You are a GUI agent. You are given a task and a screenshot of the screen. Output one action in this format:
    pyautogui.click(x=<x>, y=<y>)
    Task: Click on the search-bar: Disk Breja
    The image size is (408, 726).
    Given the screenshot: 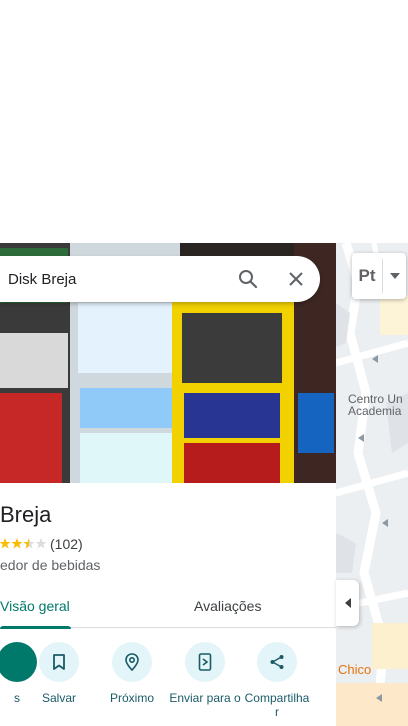 What is the action you would take?
    pyautogui.click(x=160, y=279)
    